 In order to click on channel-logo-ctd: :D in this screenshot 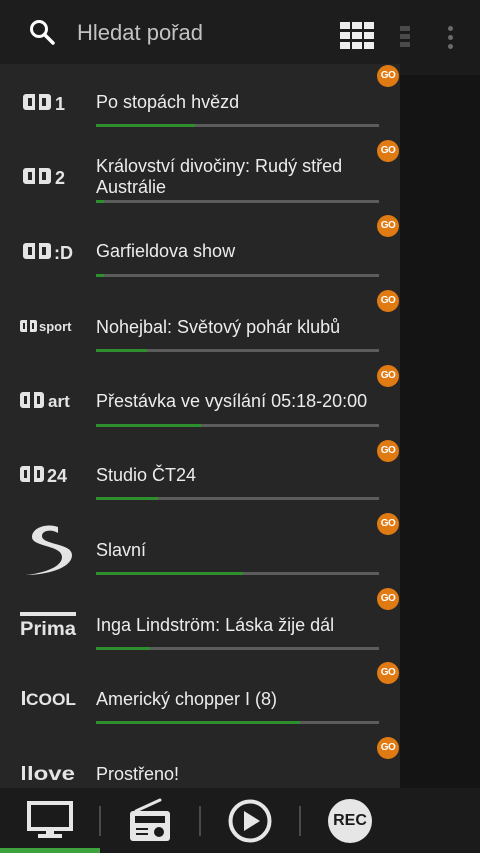, I will do `click(48, 252)`.